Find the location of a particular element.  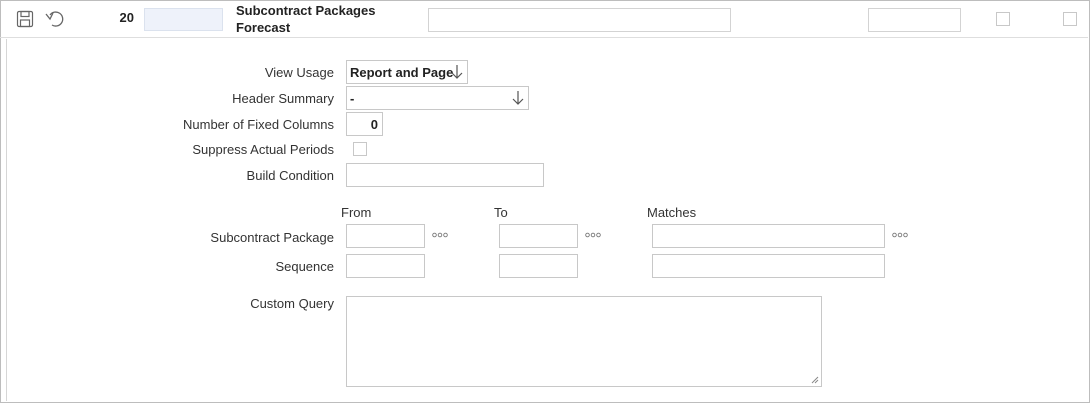

header-summary-select: - is located at coordinates (437, 98).